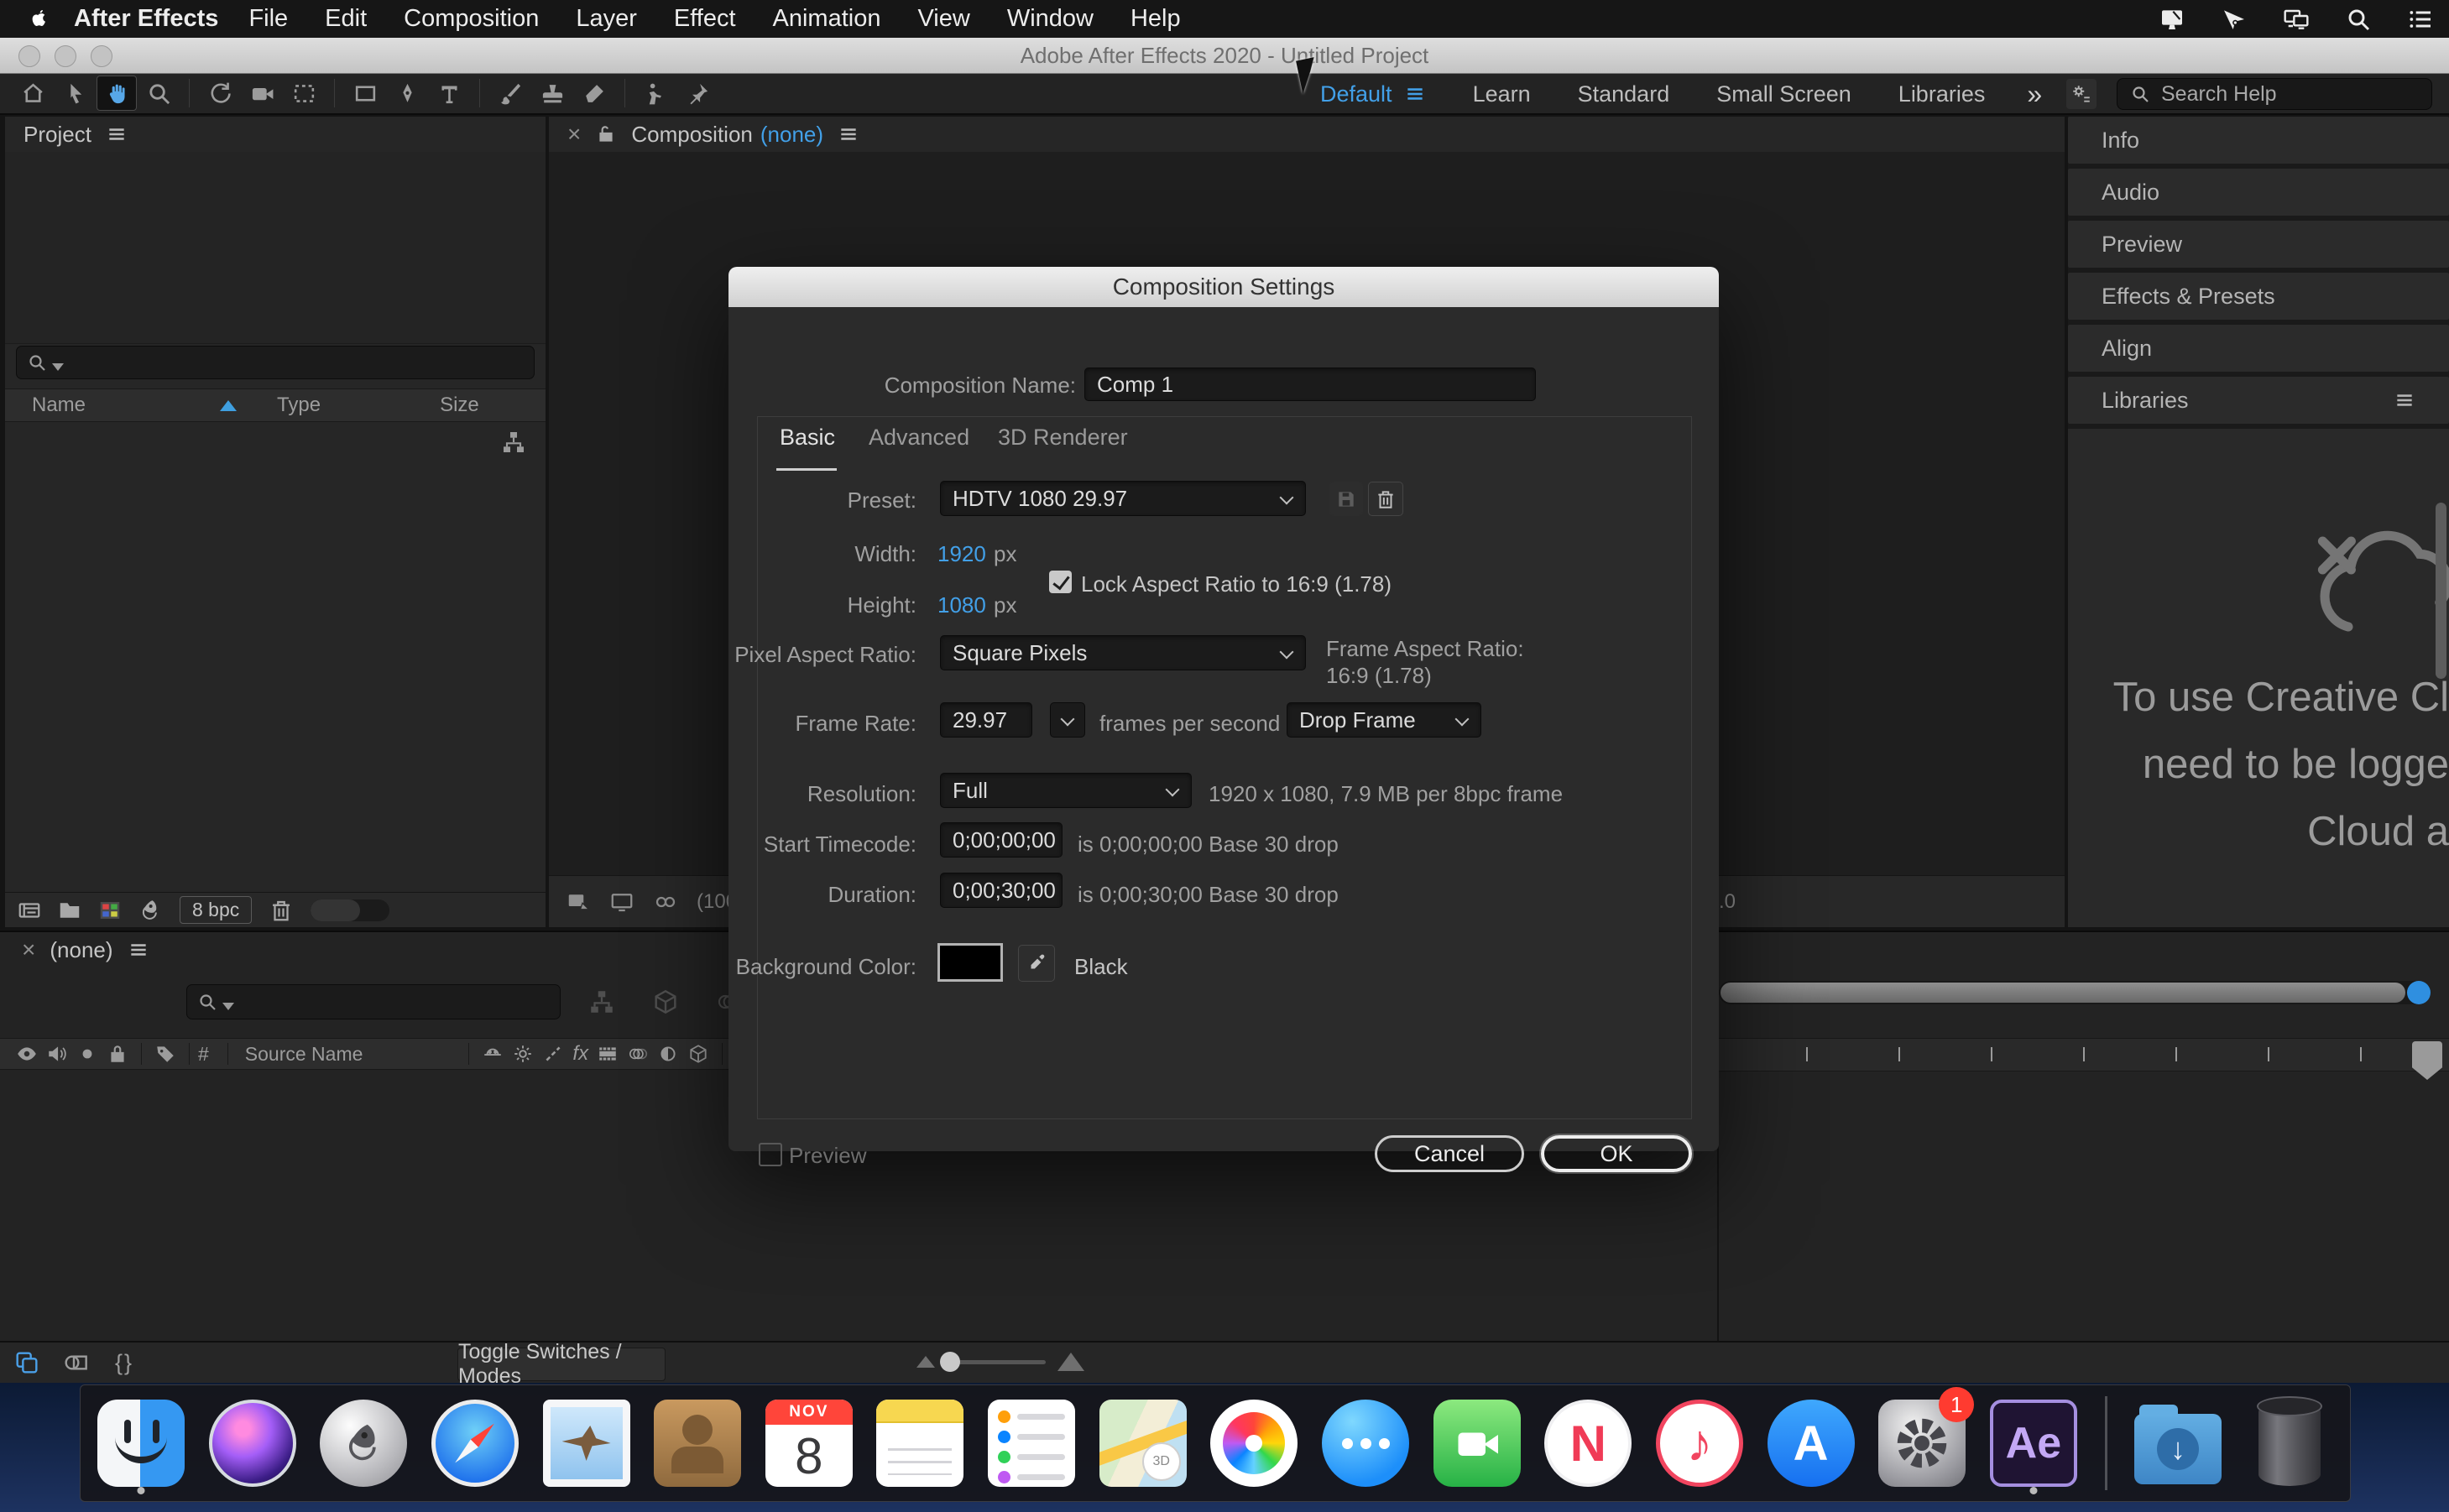 Image resolution: width=2449 pixels, height=1512 pixels. What do you see at coordinates (1060, 582) in the screenshot?
I see `lock-aspect-checkbox` at bounding box center [1060, 582].